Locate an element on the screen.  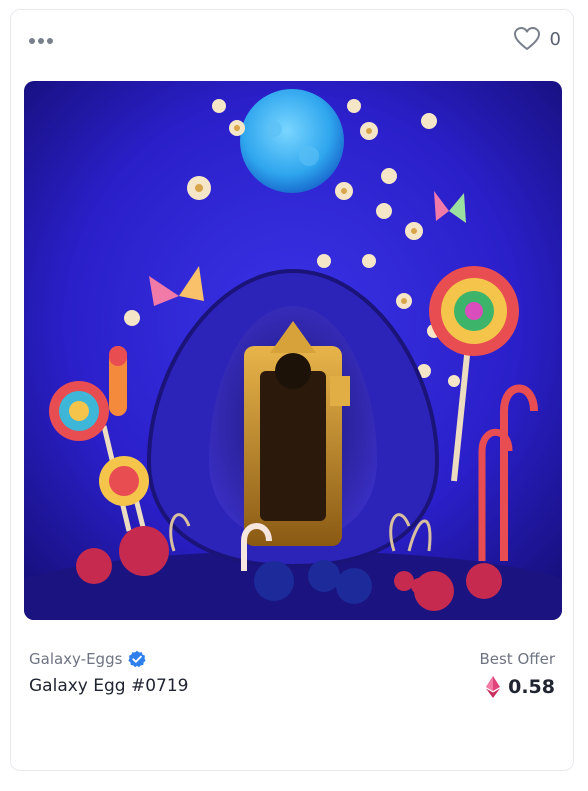
more-options-icon is located at coordinates (32, 41).